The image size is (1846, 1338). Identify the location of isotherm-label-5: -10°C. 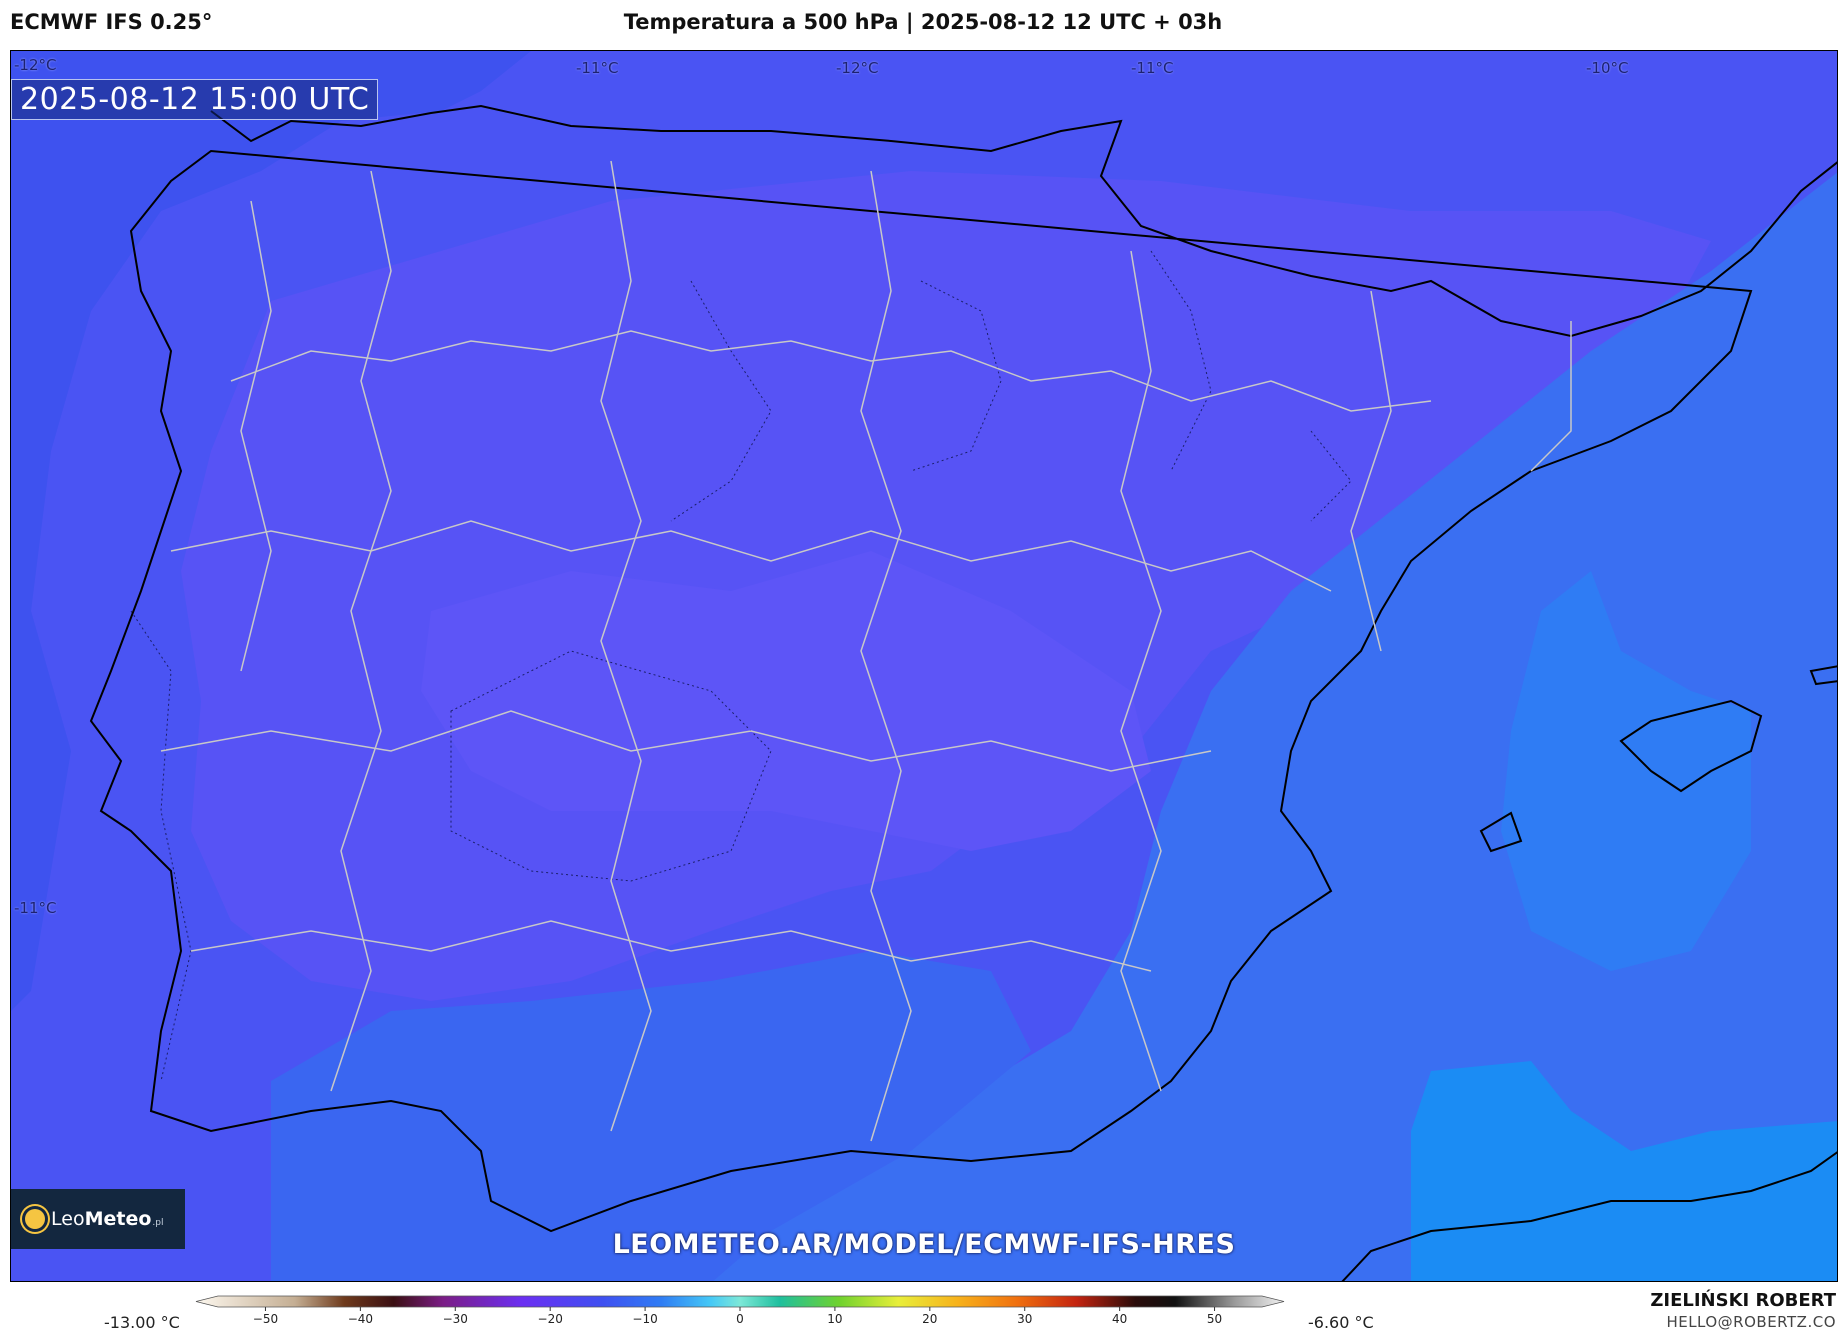
(1607, 68).